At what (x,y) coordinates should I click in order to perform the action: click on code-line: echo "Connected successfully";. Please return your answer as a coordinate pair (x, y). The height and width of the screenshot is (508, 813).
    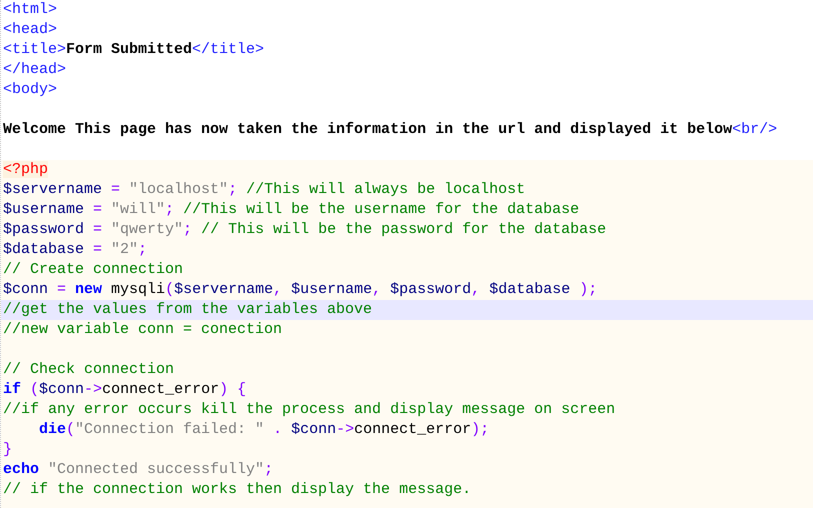
    Looking at the image, I should click on (138, 470).